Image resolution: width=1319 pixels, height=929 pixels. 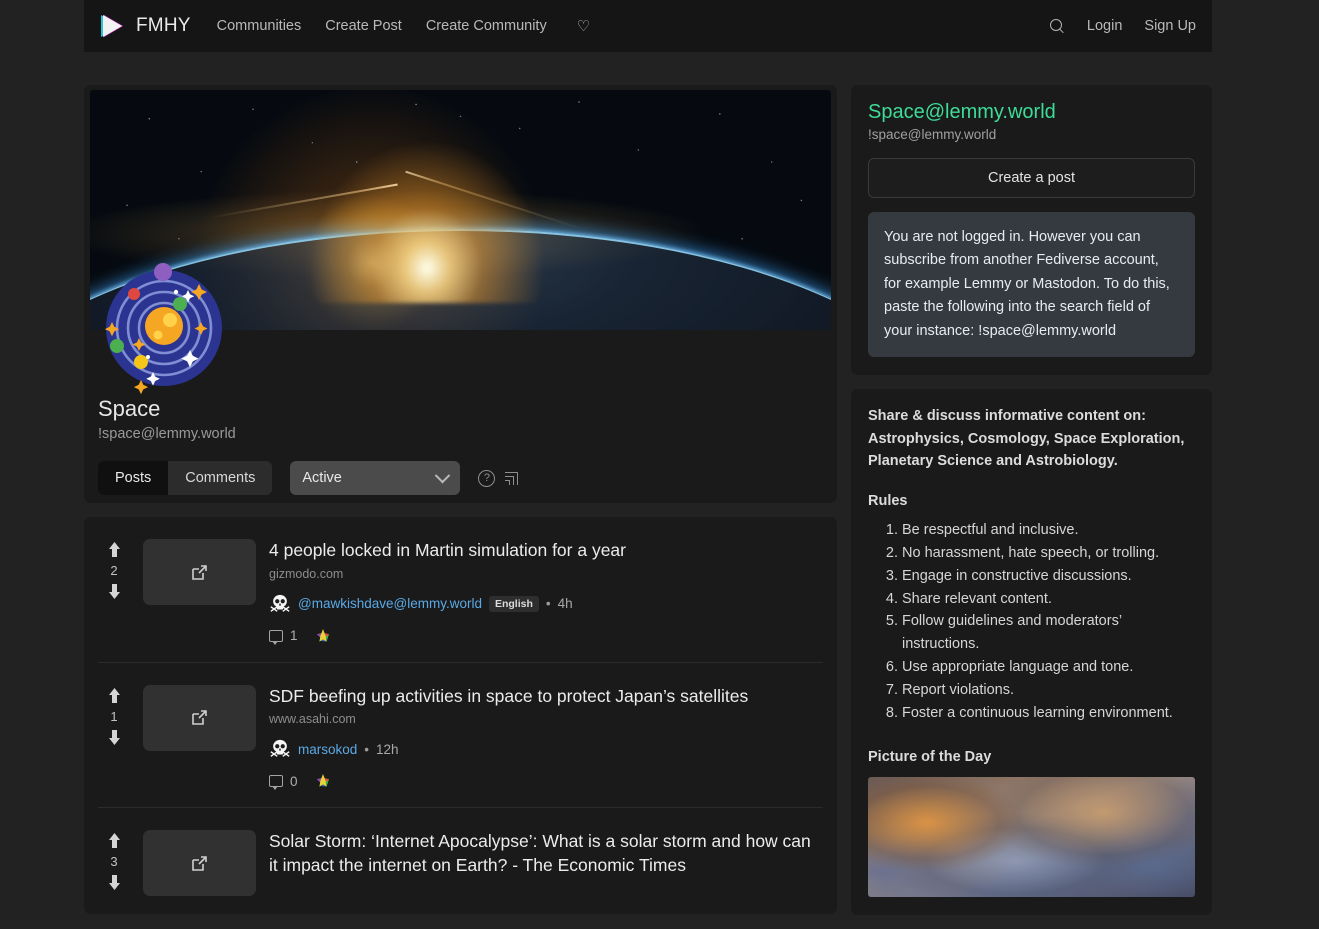 I want to click on heart-icon: ♡, so click(x=583, y=26).